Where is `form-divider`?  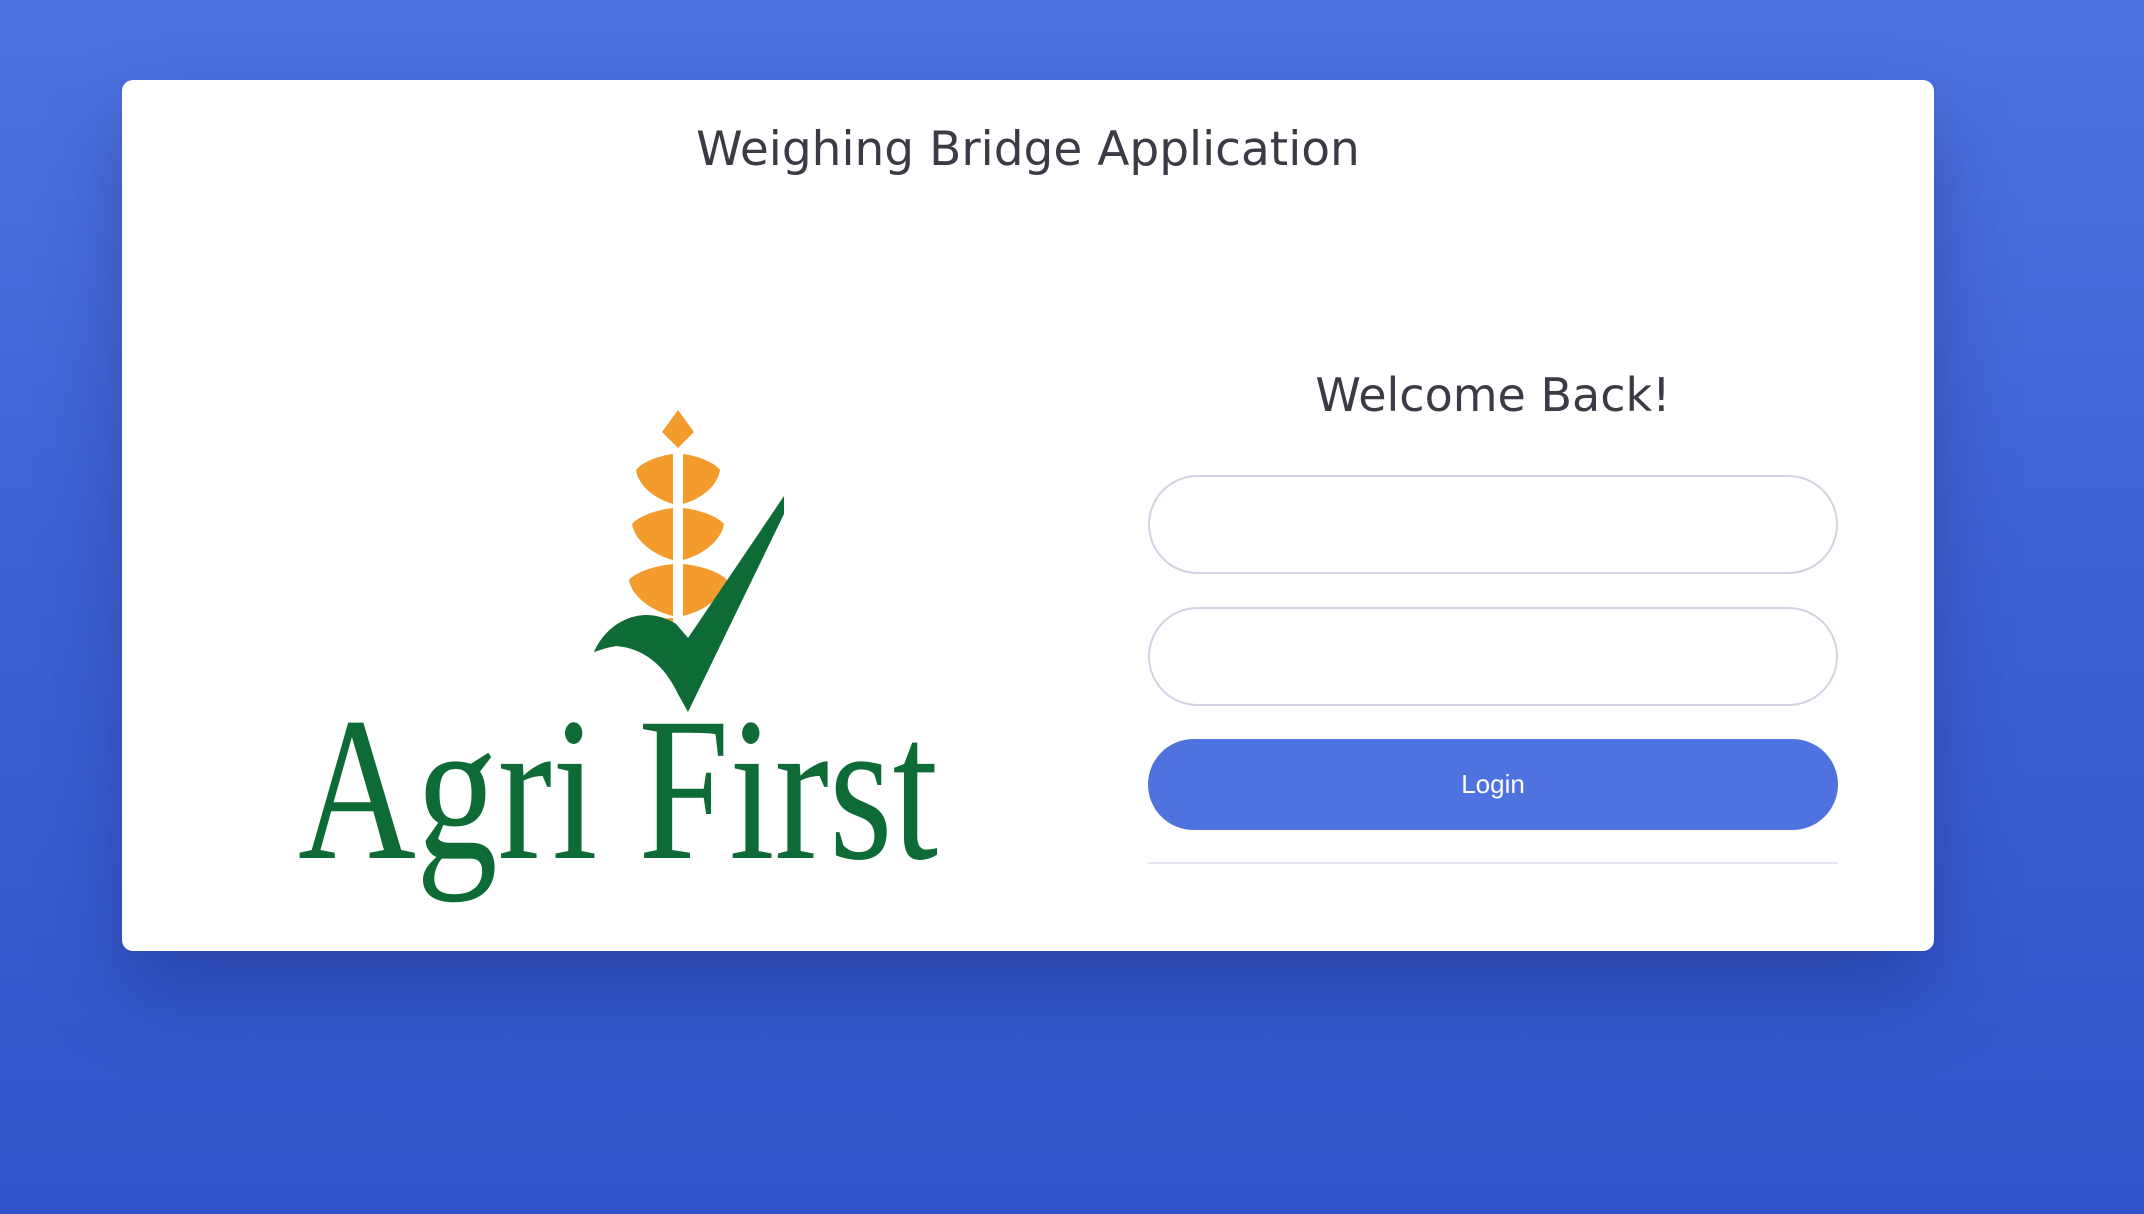
form-divider is located at coordinates (1493, 862).